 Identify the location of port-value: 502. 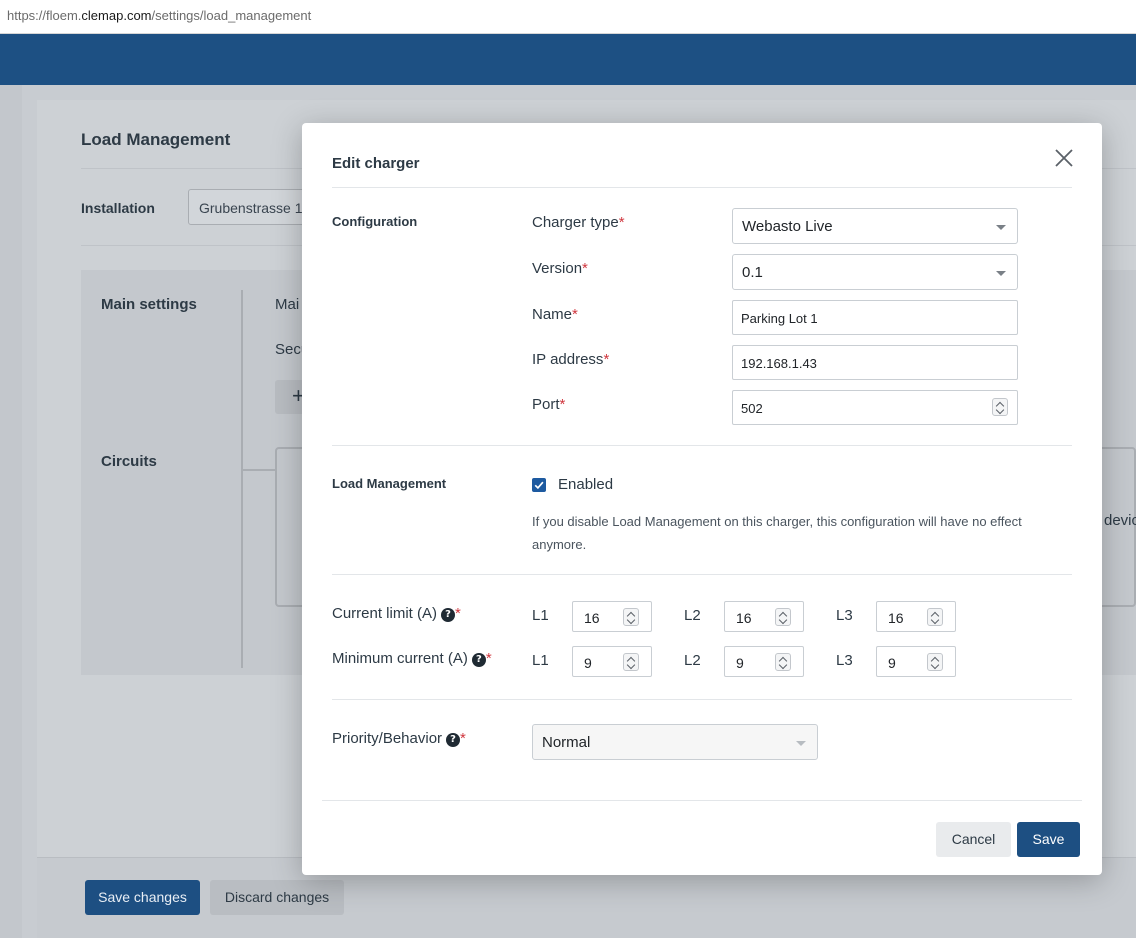
(752, 408).